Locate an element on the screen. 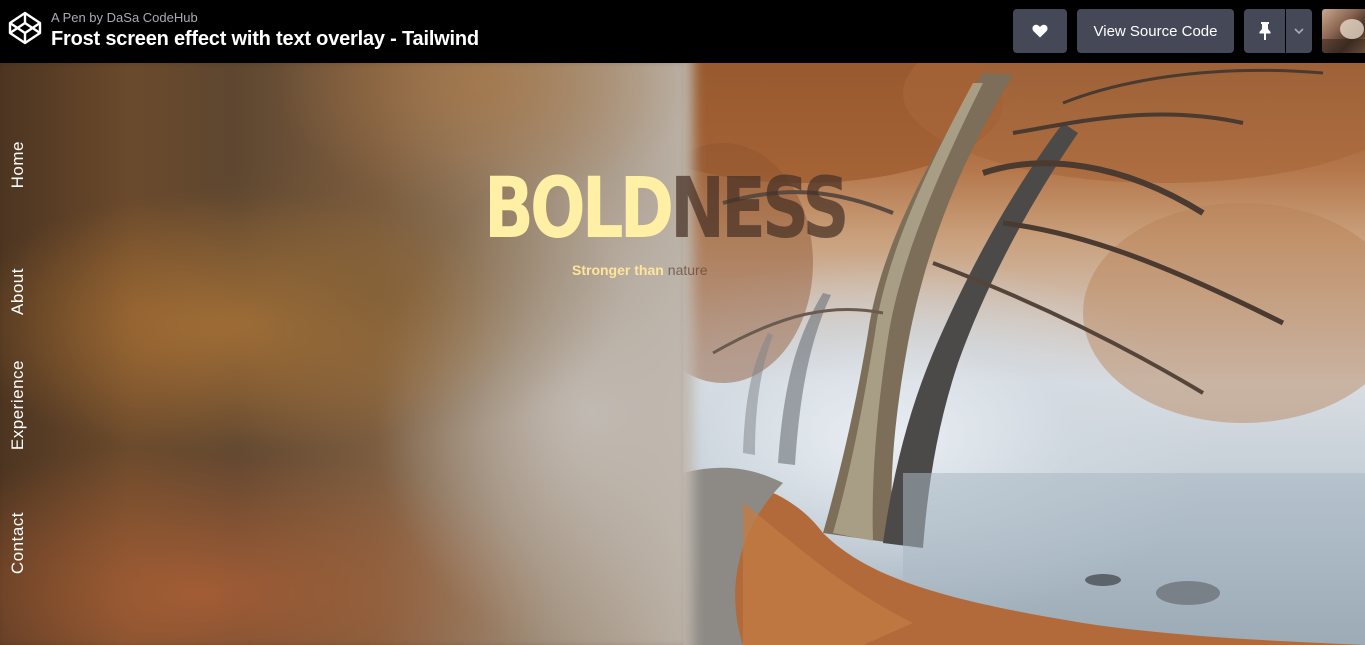 This screenshot has height=645, width=1365. hero-headline: BOLDNESS is located at coordinates (667, 208).